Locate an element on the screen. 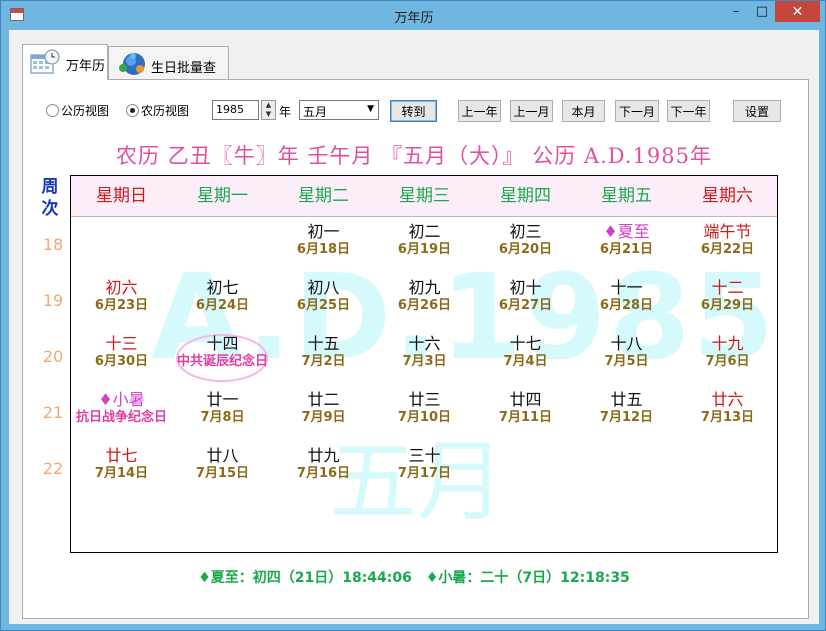 This screenshot has height=631, width=826. solar-date: 7月17日 is located at coordinates (424, 473).